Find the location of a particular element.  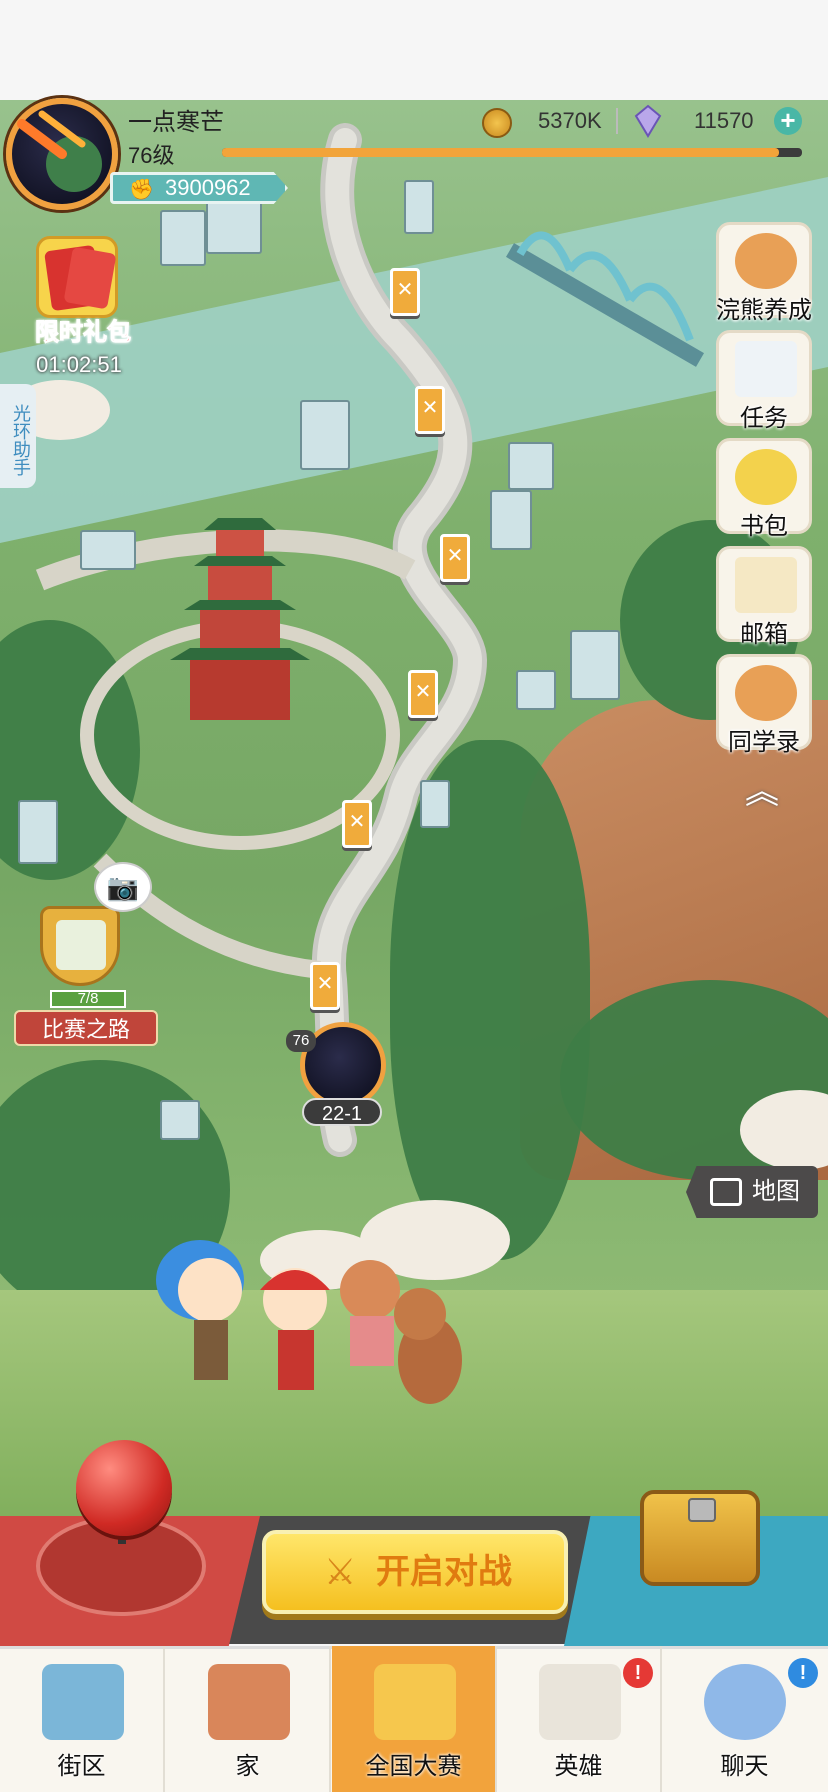

lock-icon is located at coordinates (702, 1510).